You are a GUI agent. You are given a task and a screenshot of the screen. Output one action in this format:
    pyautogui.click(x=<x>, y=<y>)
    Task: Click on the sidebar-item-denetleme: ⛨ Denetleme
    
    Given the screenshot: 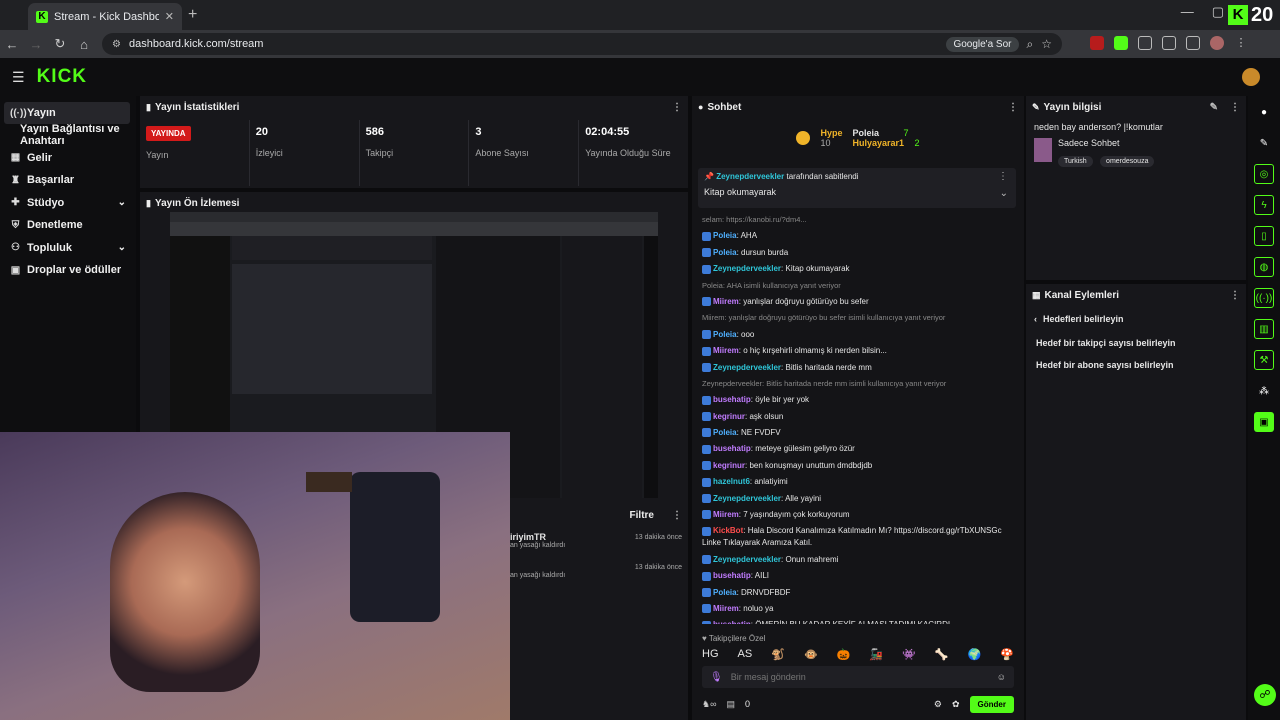 What is the action you would take?
    pyautogui.click(x=68, y=225)
    